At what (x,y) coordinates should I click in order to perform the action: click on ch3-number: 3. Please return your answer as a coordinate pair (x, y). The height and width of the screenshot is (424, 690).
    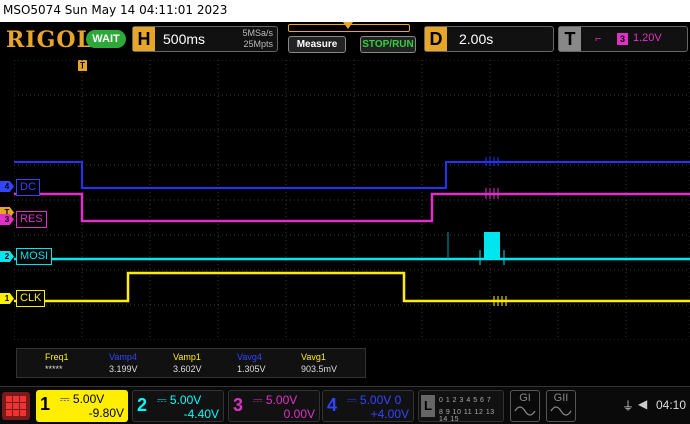
    Looking at the image, I should click on (238, 405).